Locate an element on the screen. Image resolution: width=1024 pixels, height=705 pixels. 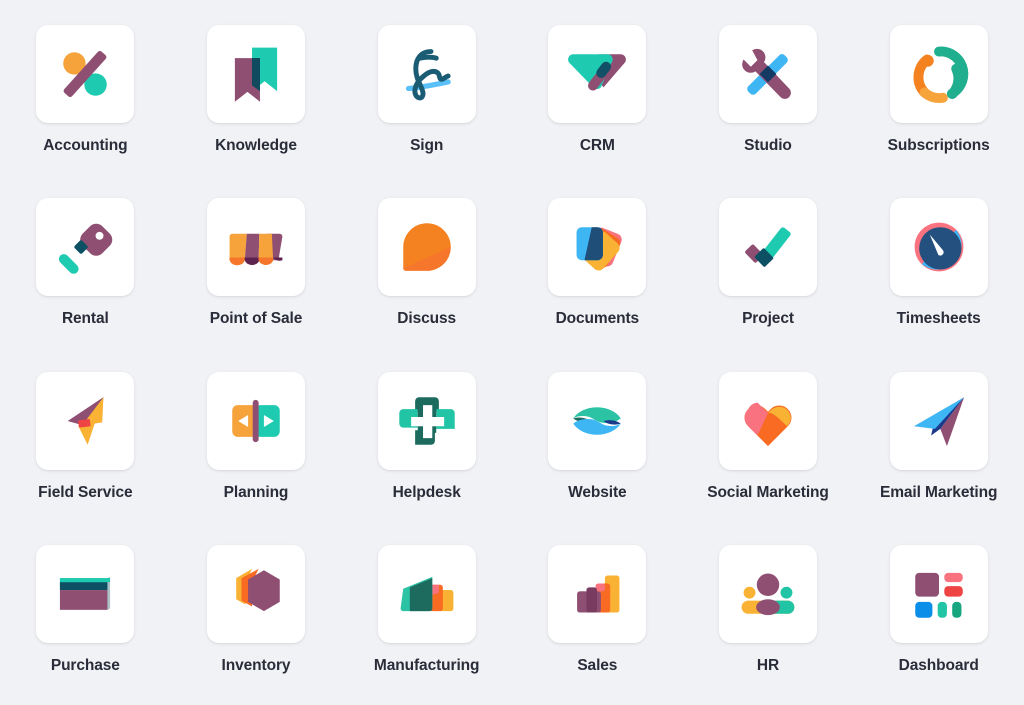
app-tile-crm is located at coordinates (597, 74).